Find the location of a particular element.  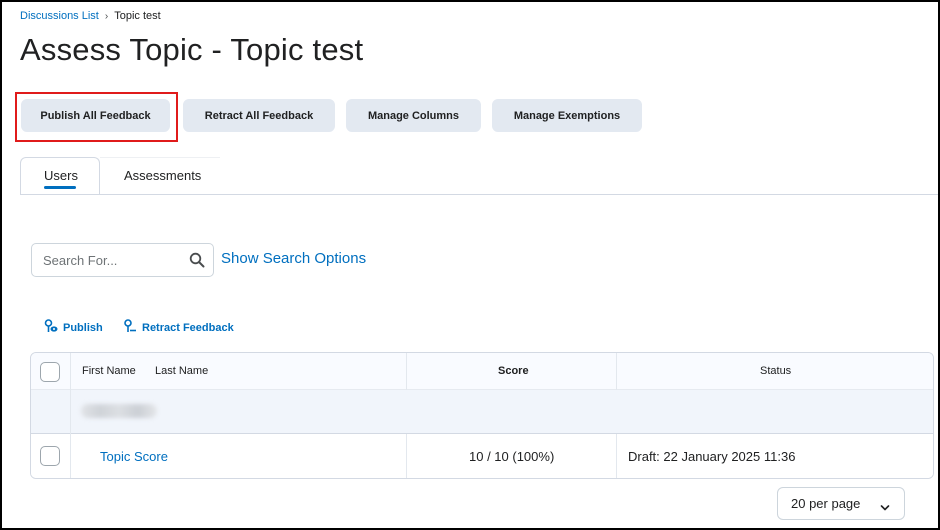

retract-feedback-label: Retract Feedback is located at coordinates (188, 327).